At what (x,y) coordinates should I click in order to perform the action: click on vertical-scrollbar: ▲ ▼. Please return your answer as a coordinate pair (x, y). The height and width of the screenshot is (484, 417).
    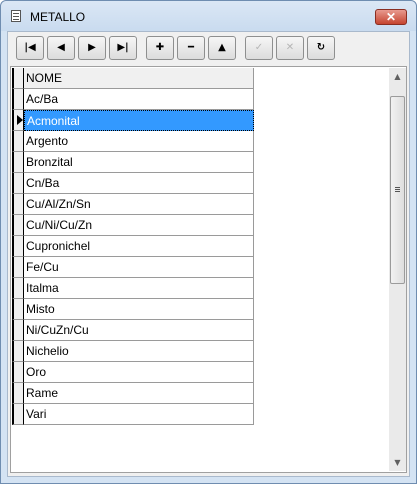
    Looking at the image, I should click on (397, 269).